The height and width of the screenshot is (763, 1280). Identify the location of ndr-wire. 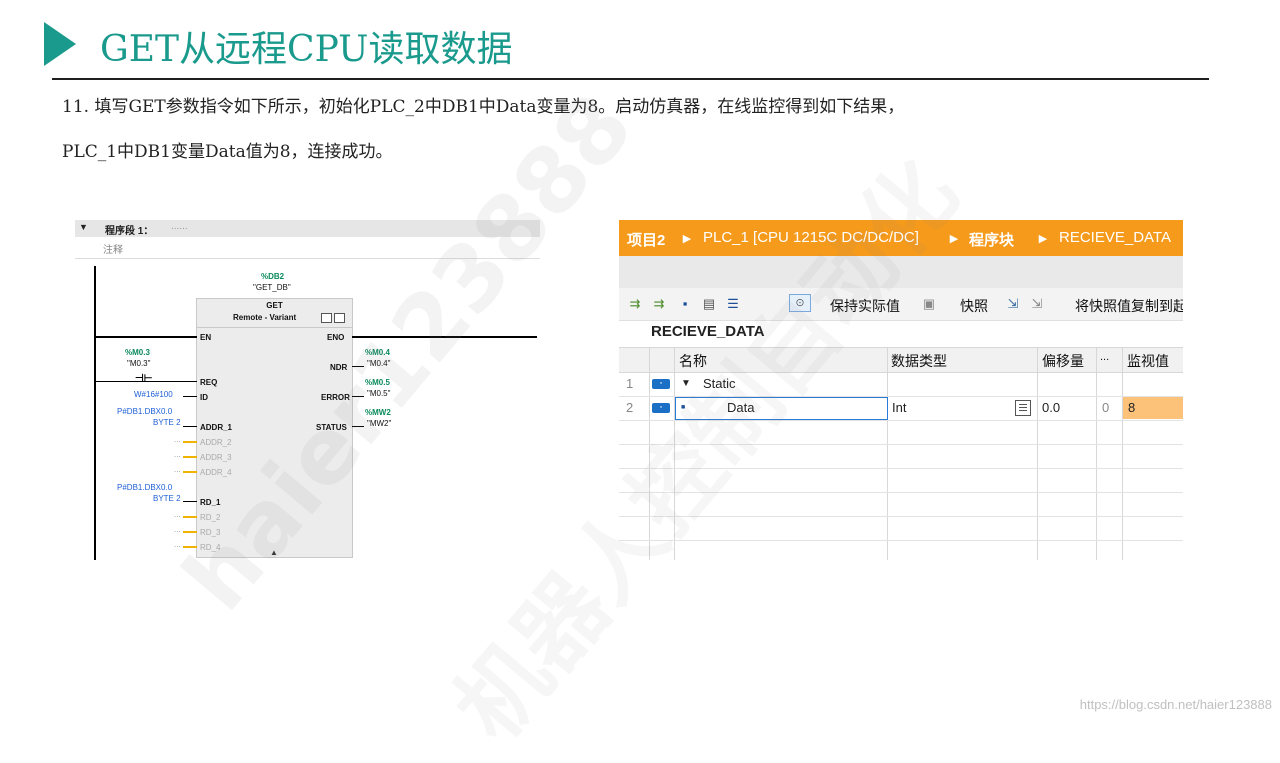
(358, 366).